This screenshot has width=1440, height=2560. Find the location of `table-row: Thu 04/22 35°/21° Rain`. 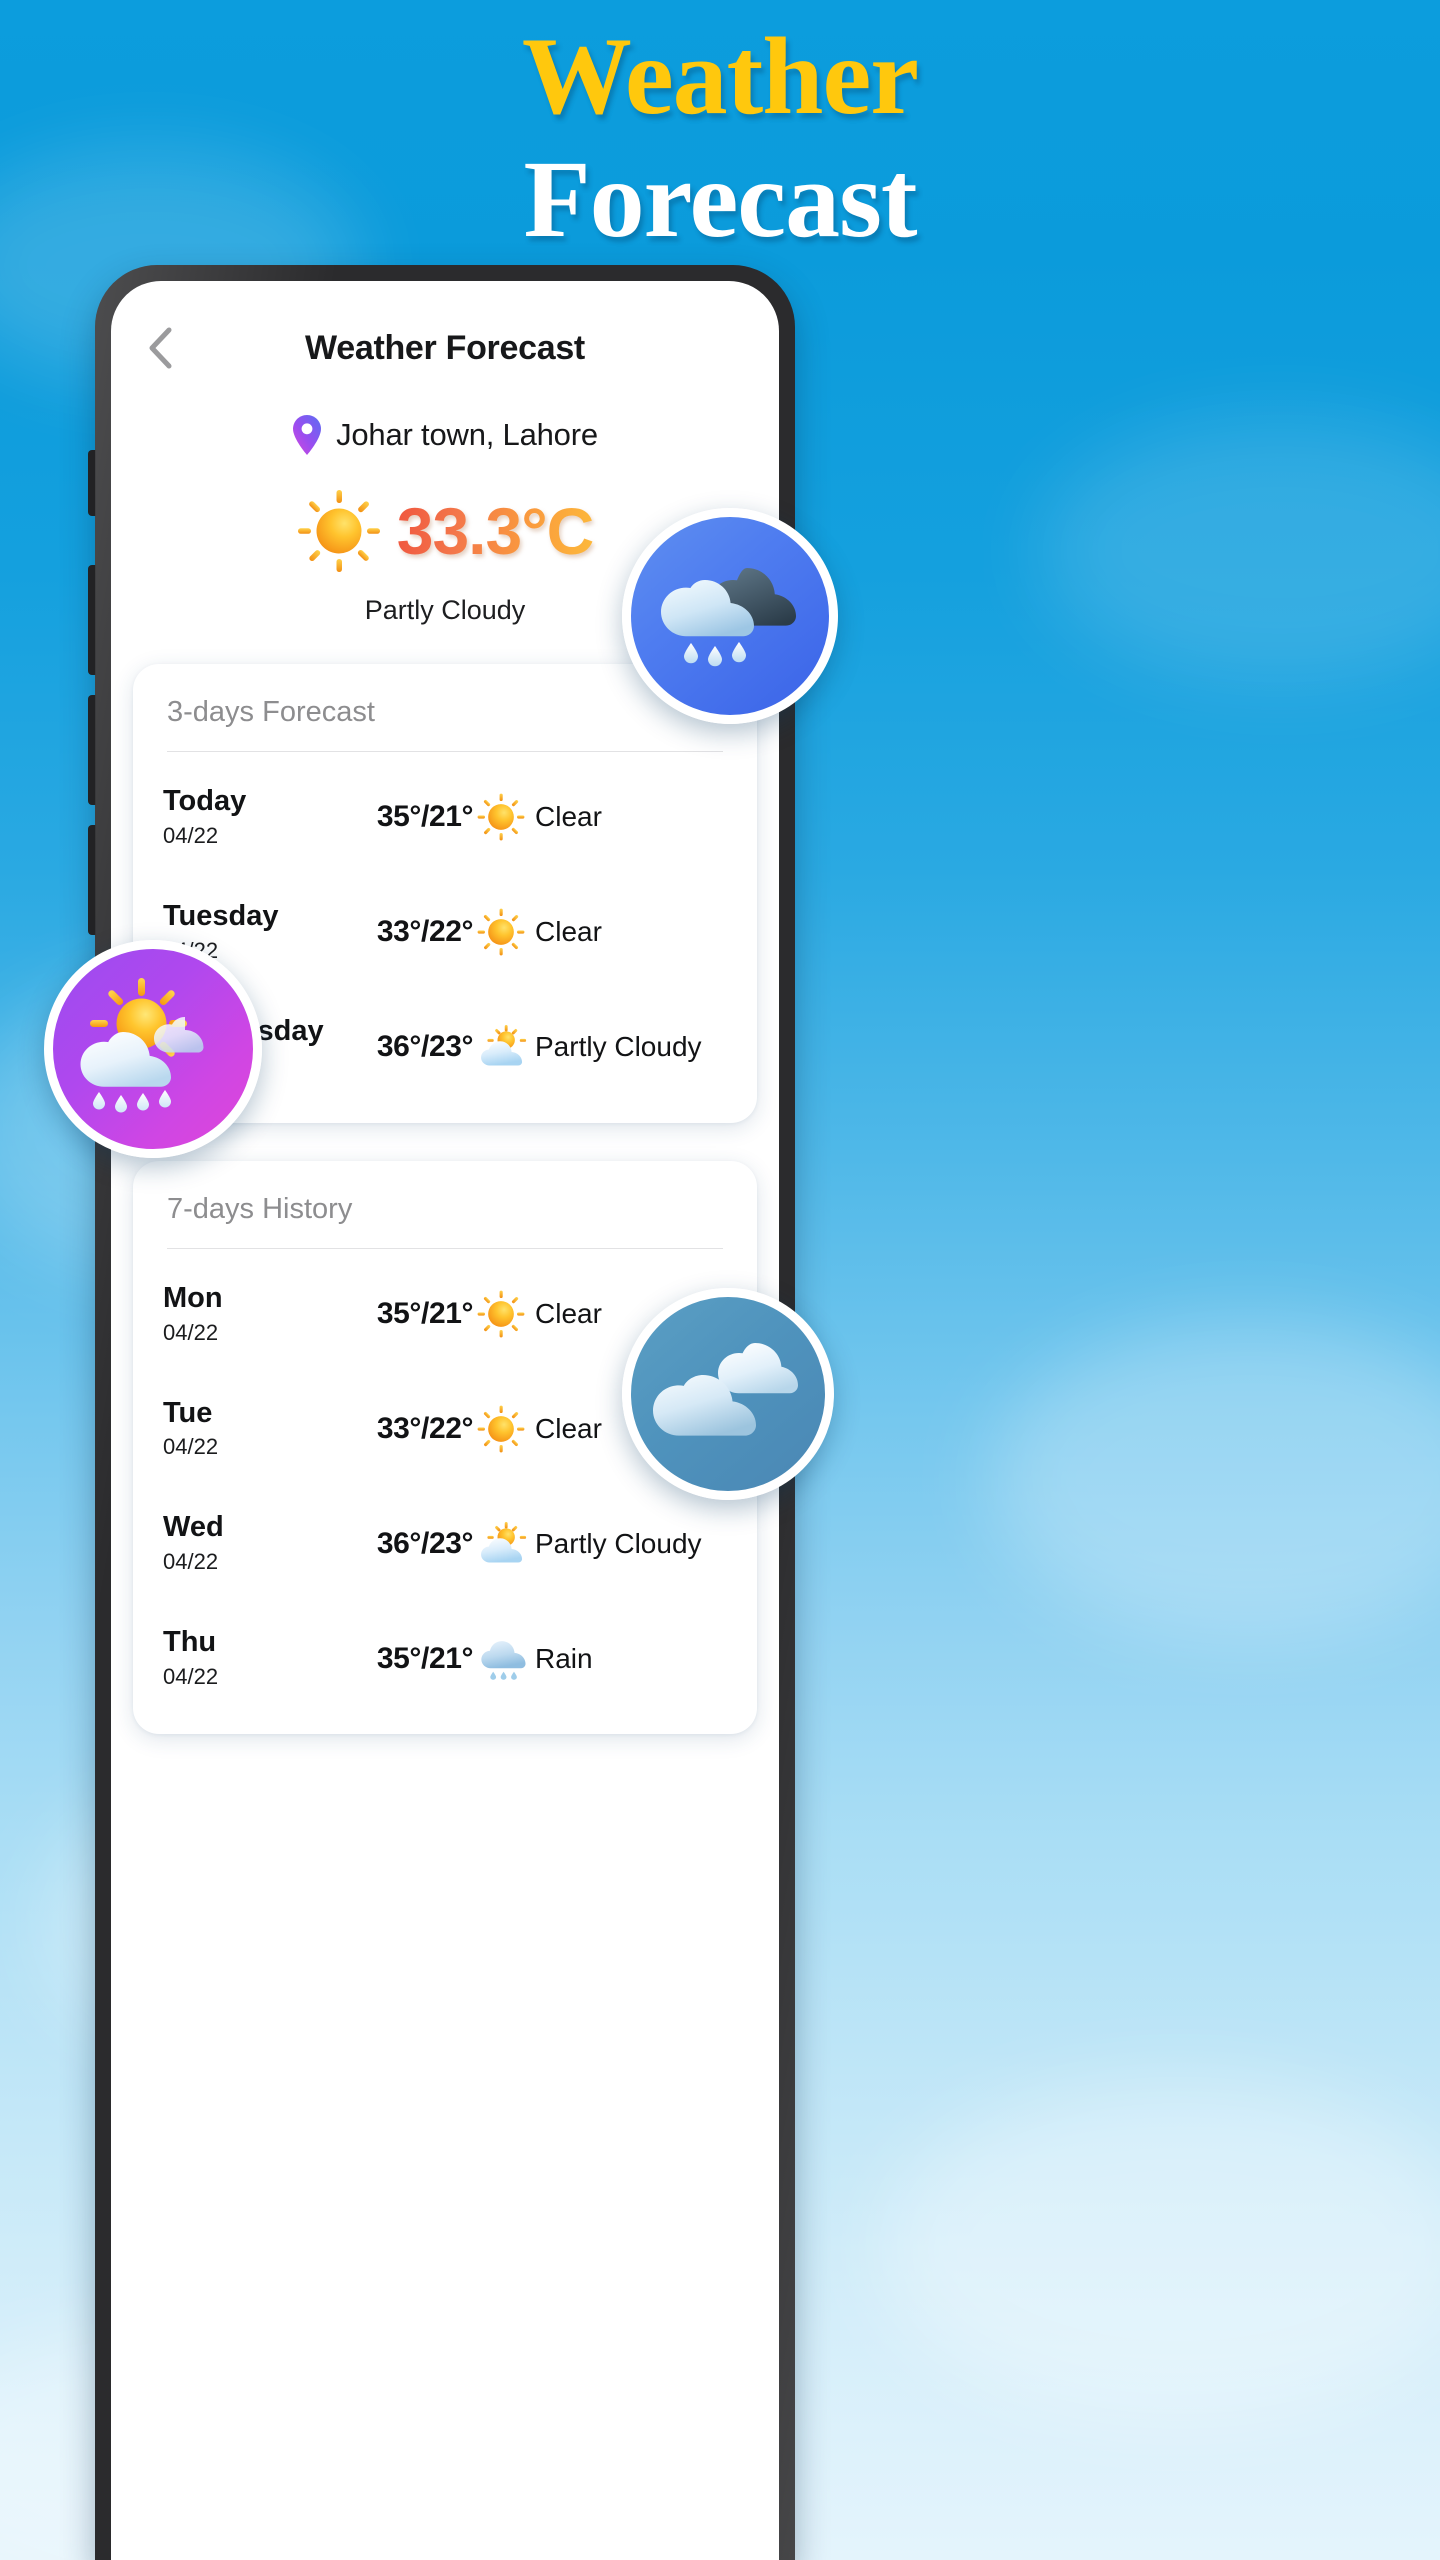

table-row: Thu 04/22 35°/21° Rain is located at coordinates (445, 1658).